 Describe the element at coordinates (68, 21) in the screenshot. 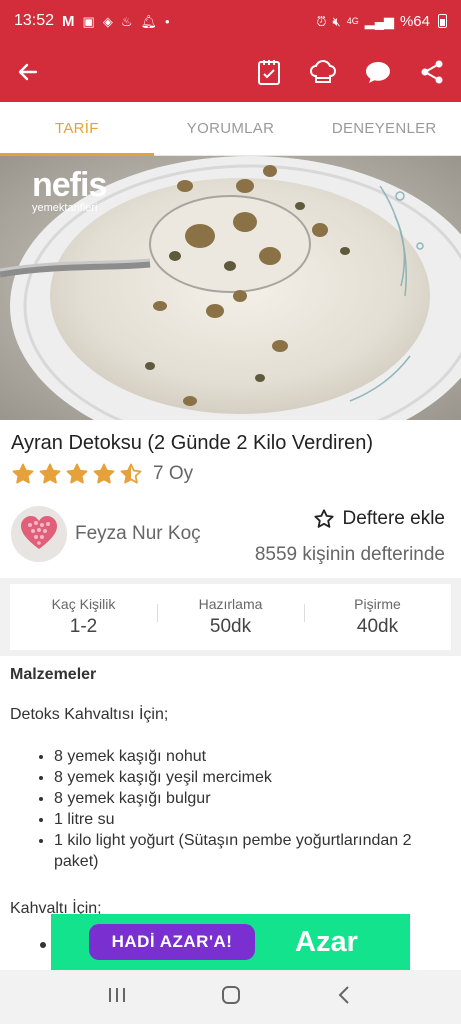

I see `gmail-notification-icon: M` at that location.